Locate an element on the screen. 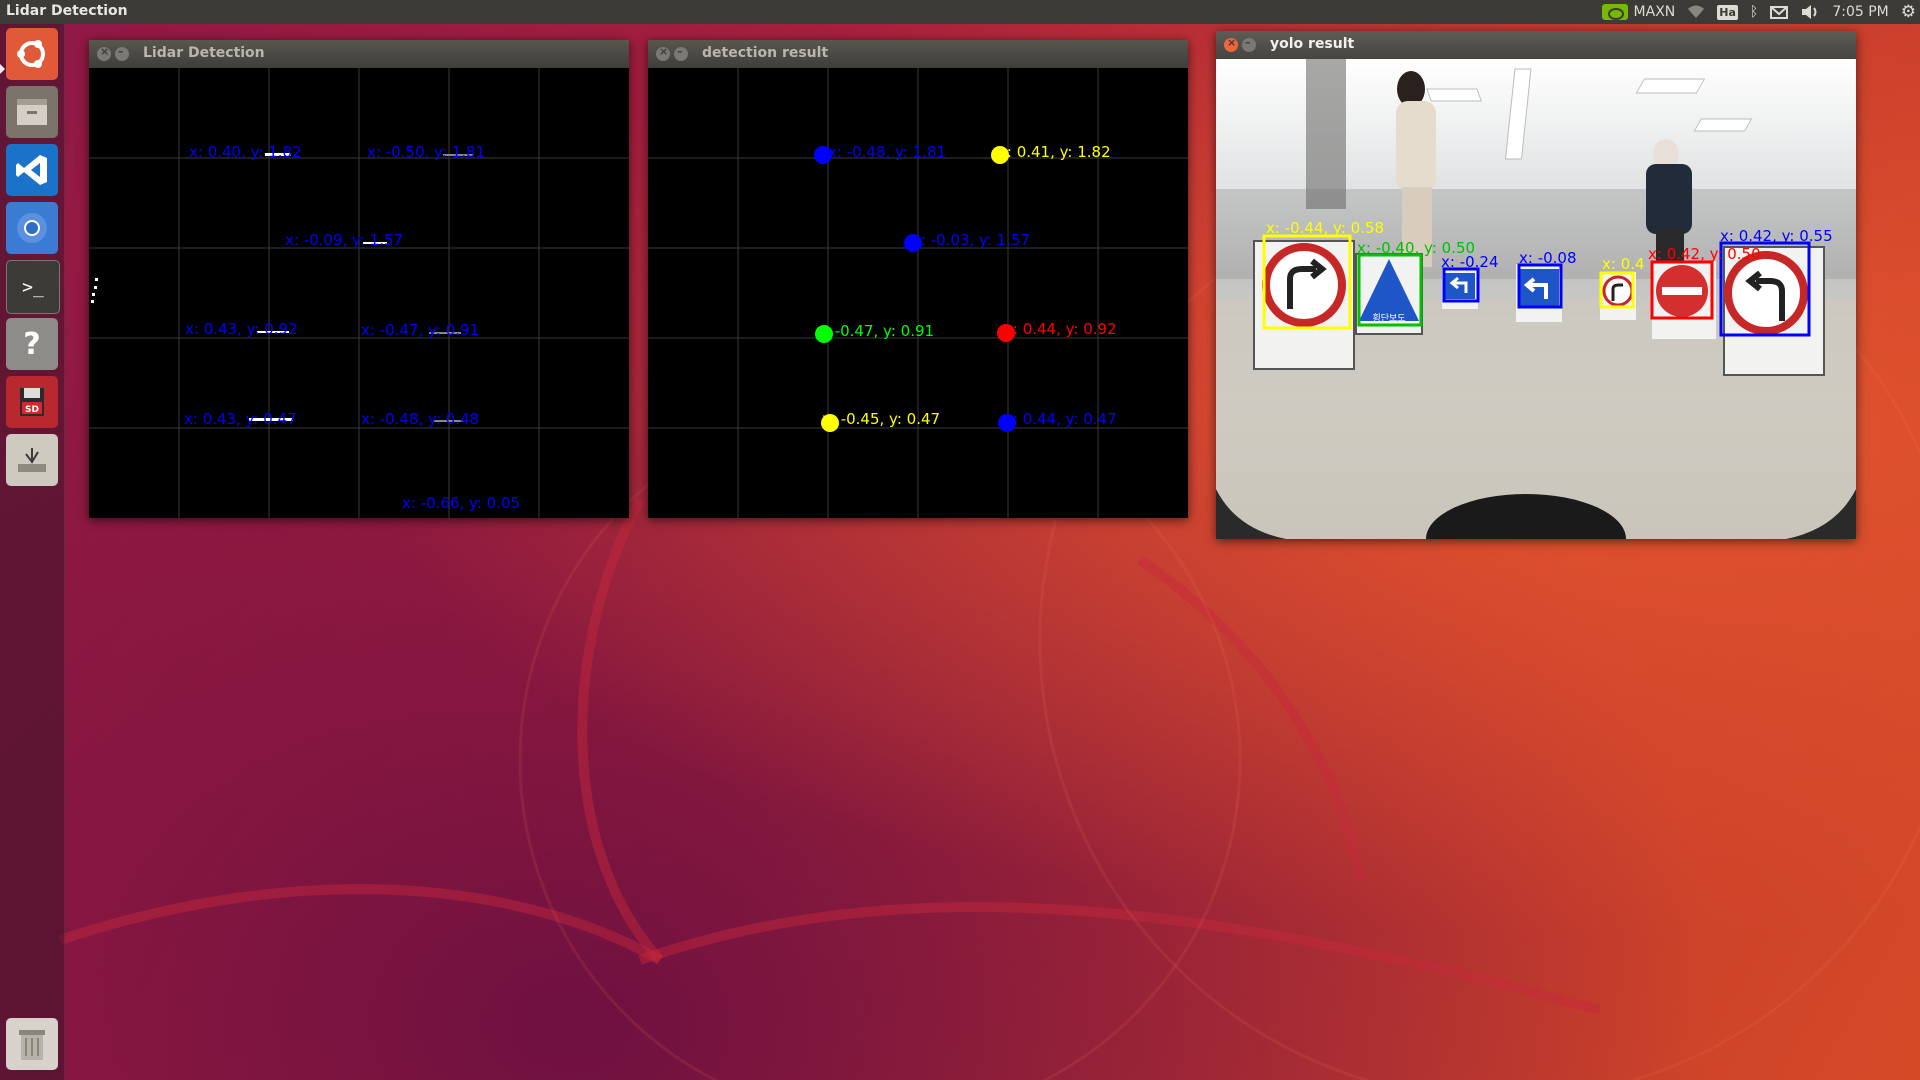  detection-label: x: -0.45, y: 0.47 is located at coordinates (881, 419).